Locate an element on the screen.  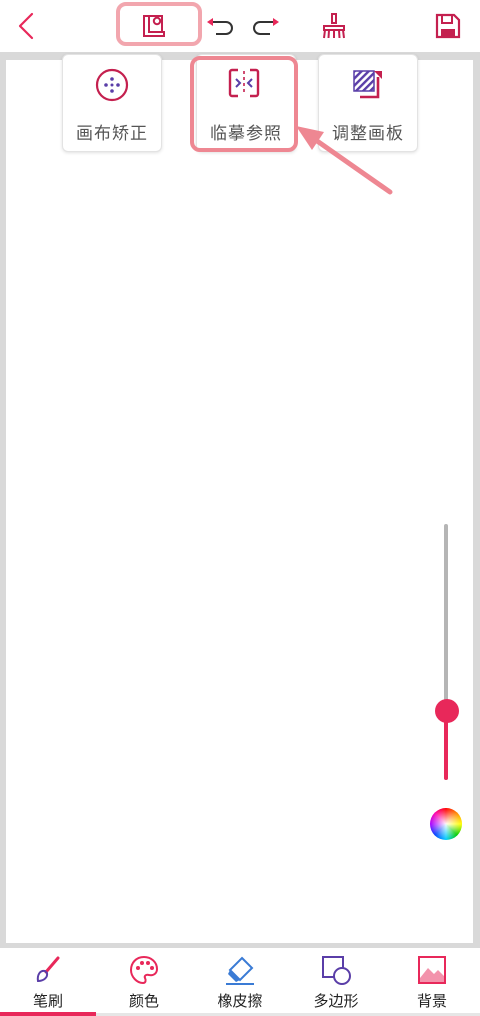
popup-item-canvas-correct: 画布矫正 is located at coordinates (112, 103).